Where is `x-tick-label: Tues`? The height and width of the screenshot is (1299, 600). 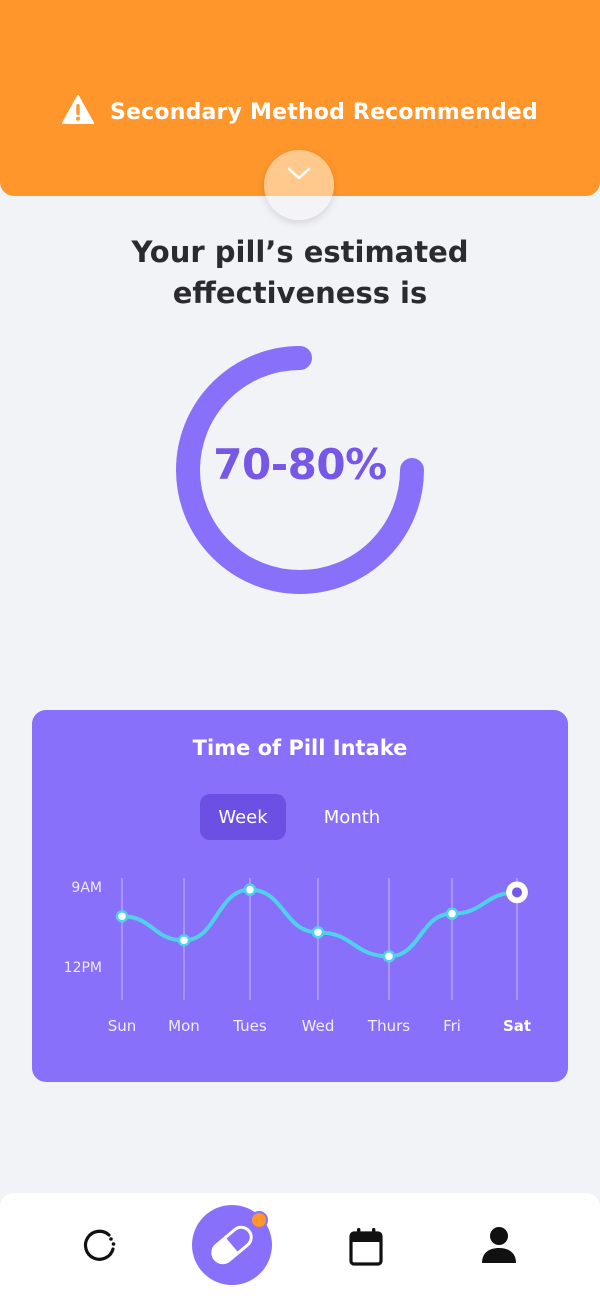 x-tick-label: Tues is located at coordinates (249, 1026).